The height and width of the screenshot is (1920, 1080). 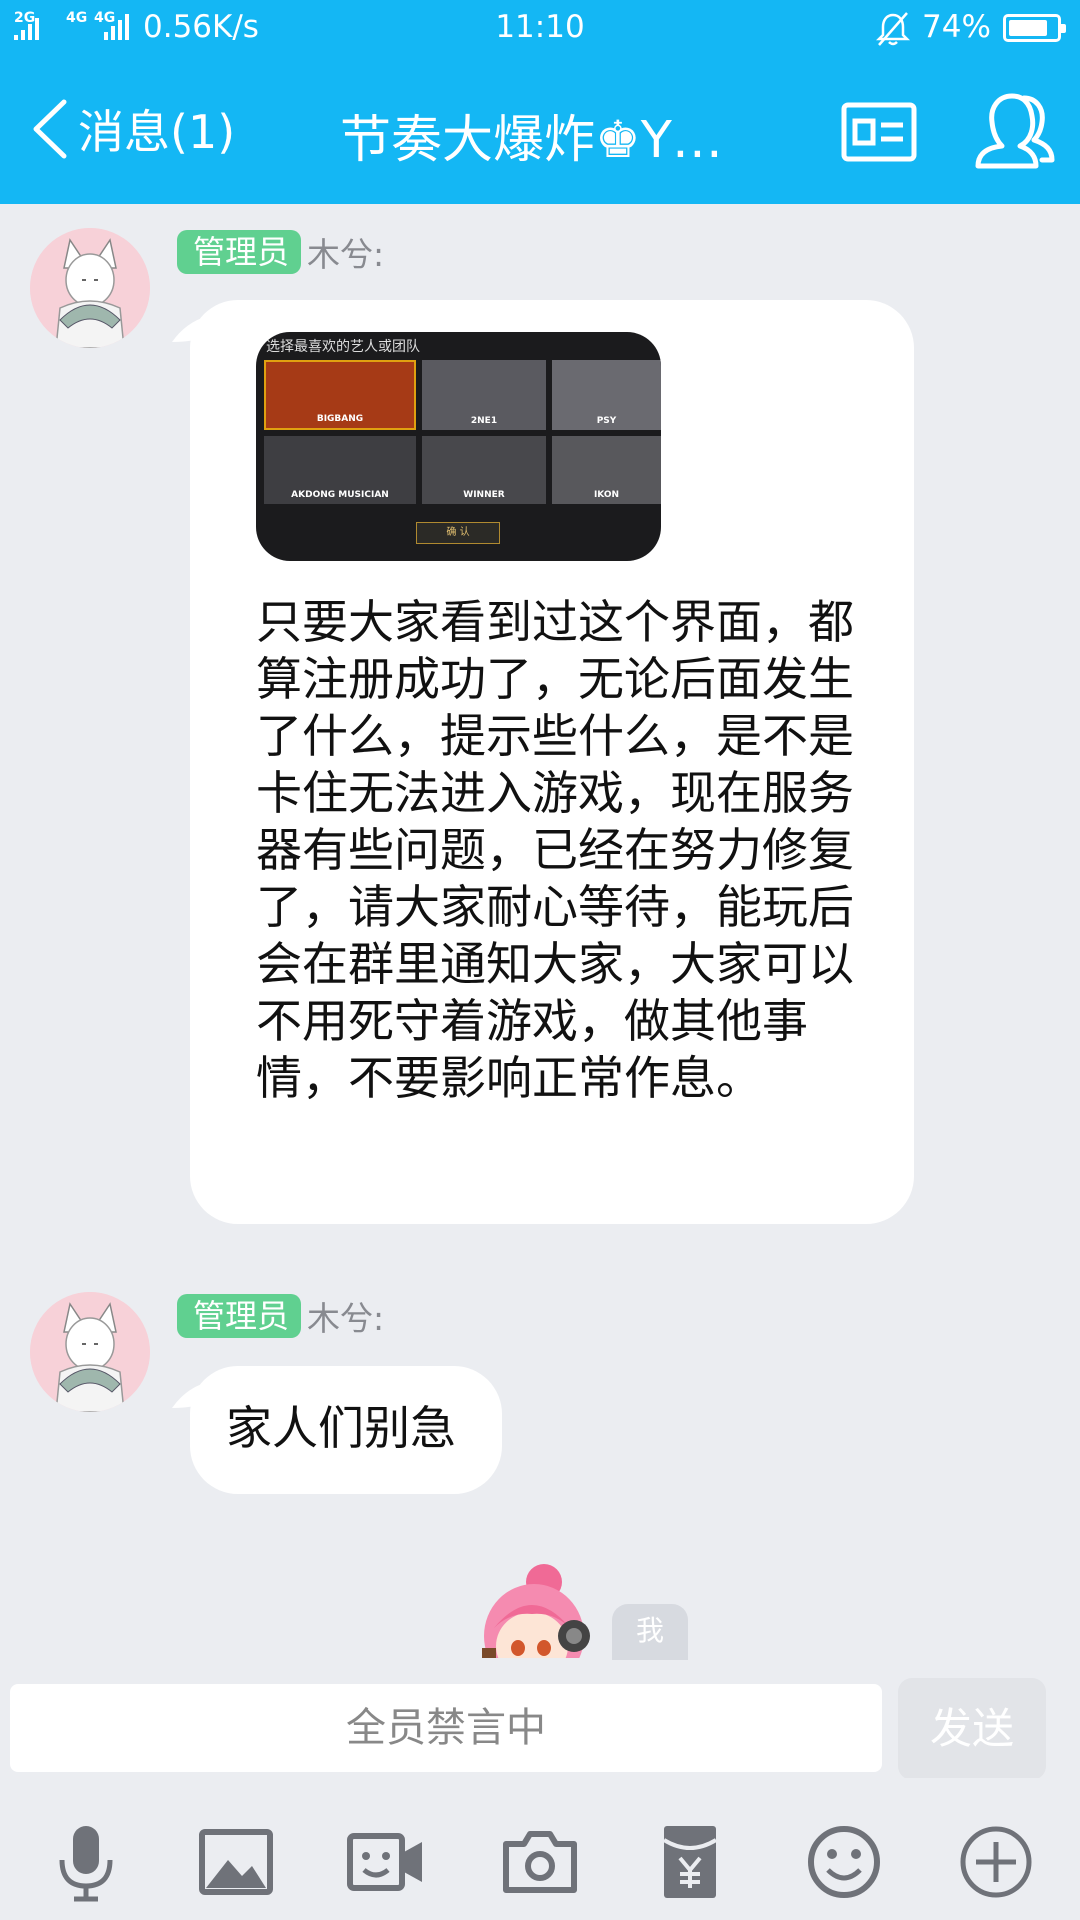 I want to click on emoji-icon, so click(x=844, y=1862).